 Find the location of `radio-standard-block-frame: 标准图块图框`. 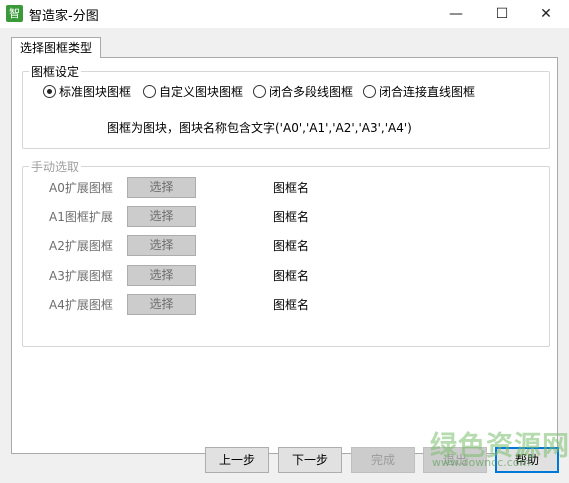

radio-standard-block-frame: 标准图块图框 is located at coordinates (87, 91).